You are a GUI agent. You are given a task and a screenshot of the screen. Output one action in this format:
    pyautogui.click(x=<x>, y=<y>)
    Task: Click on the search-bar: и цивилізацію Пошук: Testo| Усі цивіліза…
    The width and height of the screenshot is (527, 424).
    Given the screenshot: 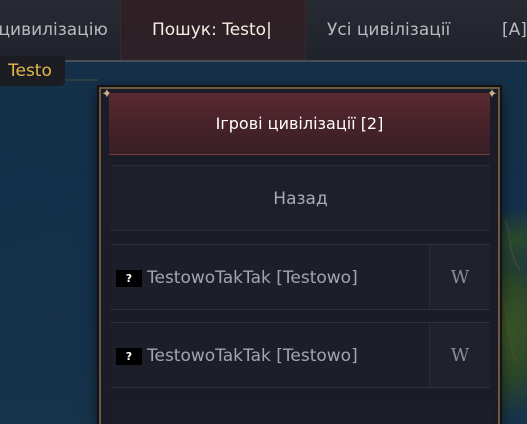 What is the action you would take?
    pyautogui.click(x=263, y=31)
    